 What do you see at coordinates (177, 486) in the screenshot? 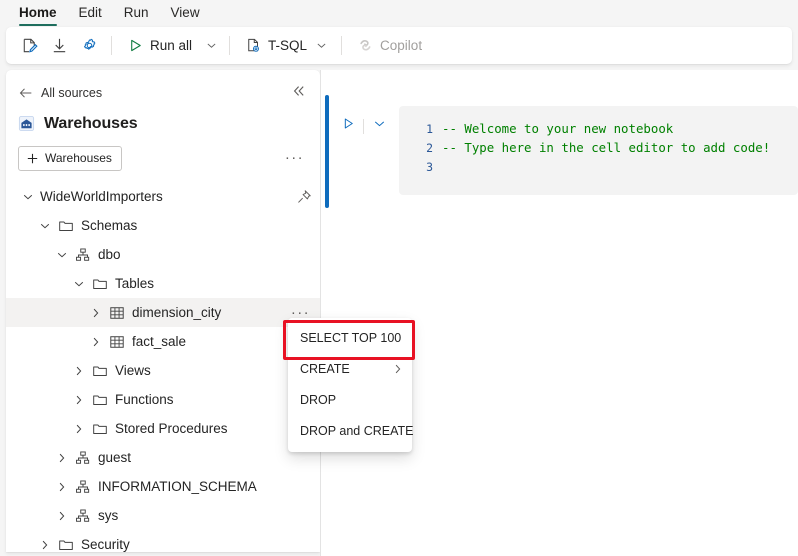
I see `tree-node-label: INFORMATION_SCHEMA` at bounding box center [177, 486].